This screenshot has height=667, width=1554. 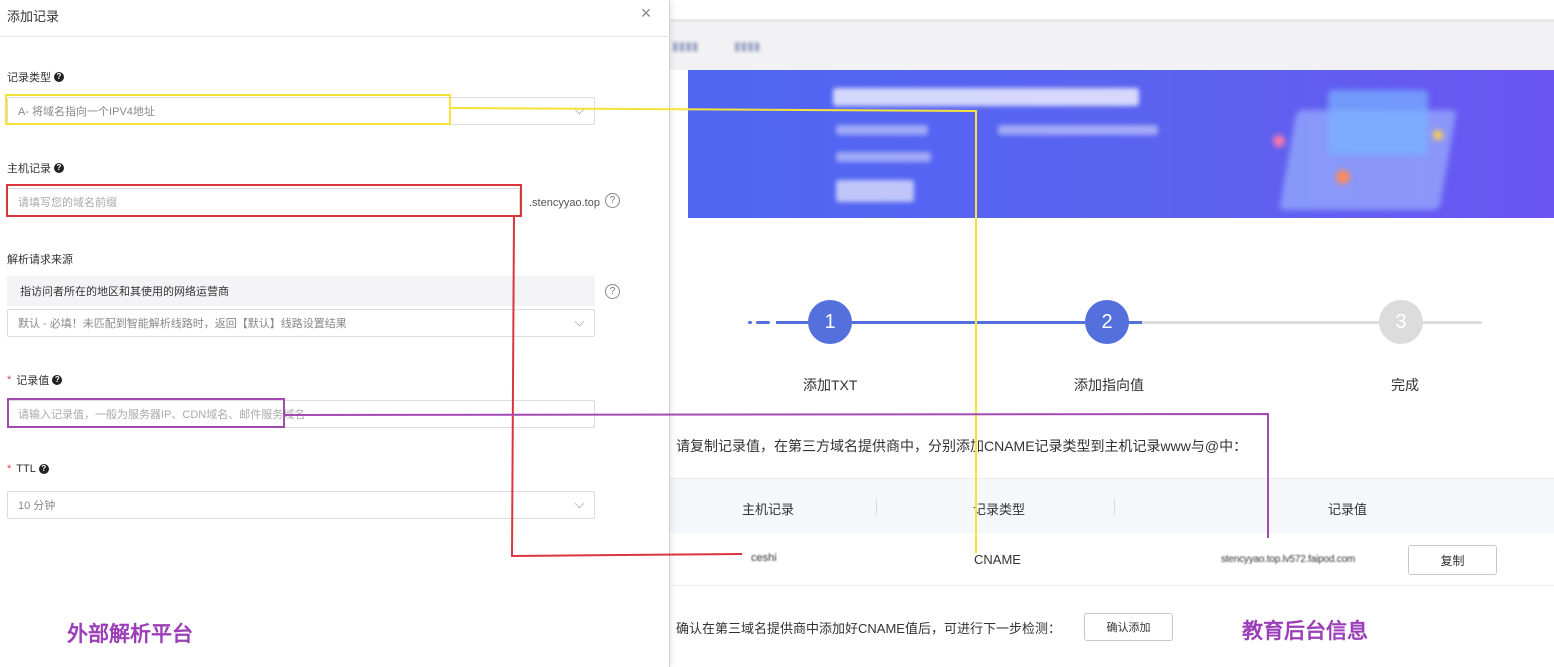 I want to click on copy-button: 复制, so click(x=1452, y=560).